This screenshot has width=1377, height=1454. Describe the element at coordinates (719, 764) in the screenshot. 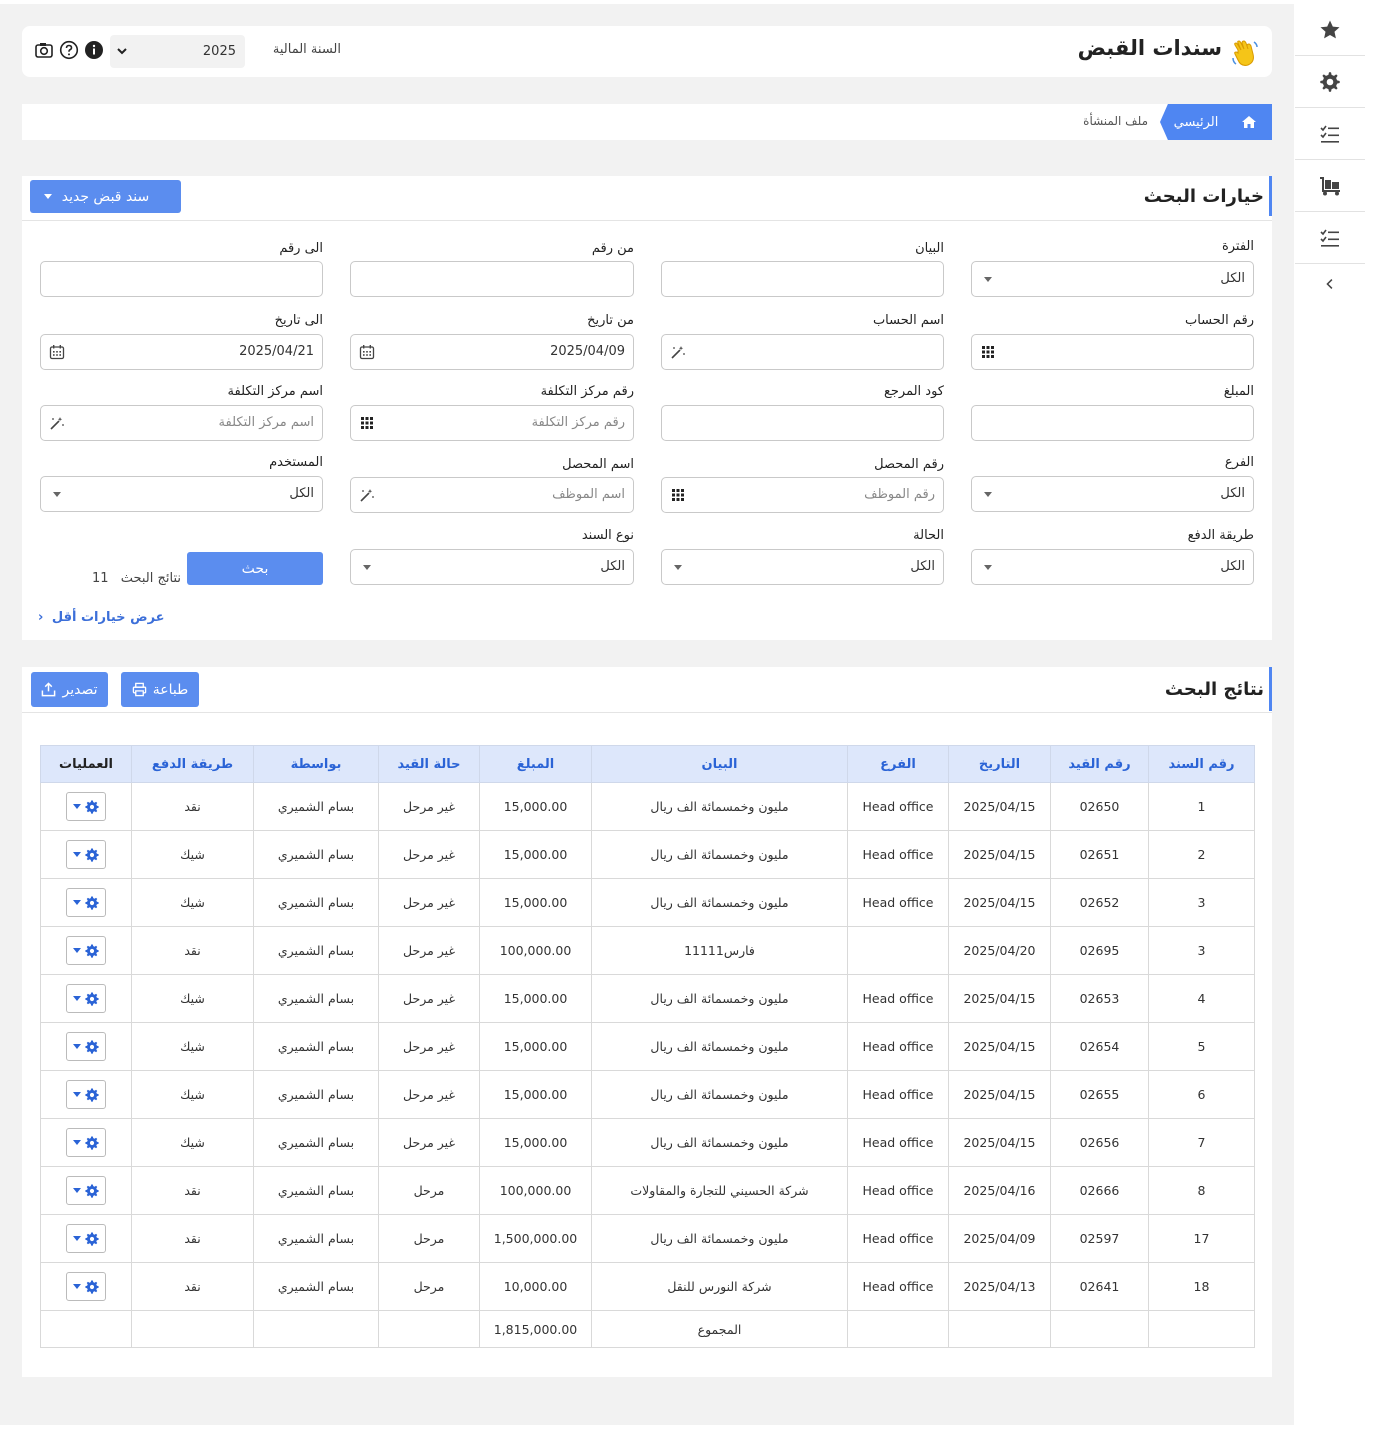

I see `column-header: البيان` at that location.